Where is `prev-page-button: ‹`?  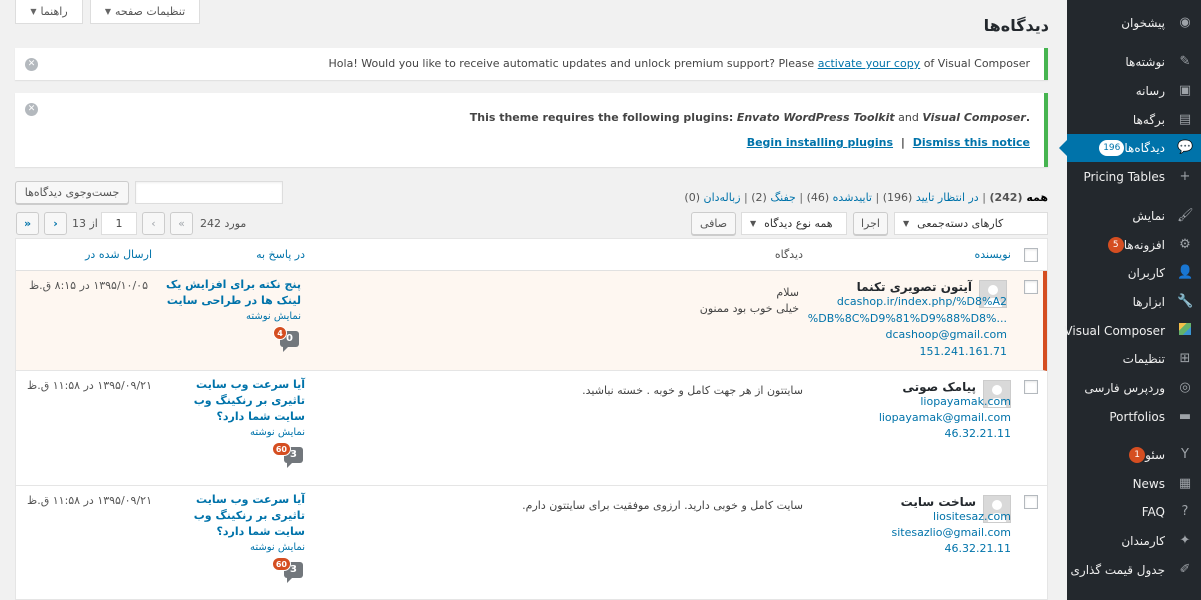
prev-page-button: ‹ is located at coordinates (153, 223).